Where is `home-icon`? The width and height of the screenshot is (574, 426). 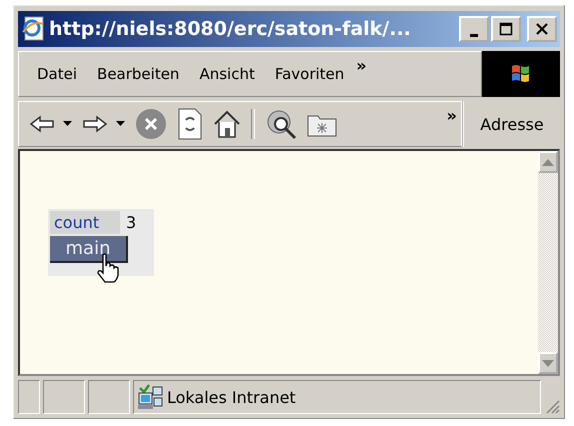 home-icon is located at coordinates (227, 124).